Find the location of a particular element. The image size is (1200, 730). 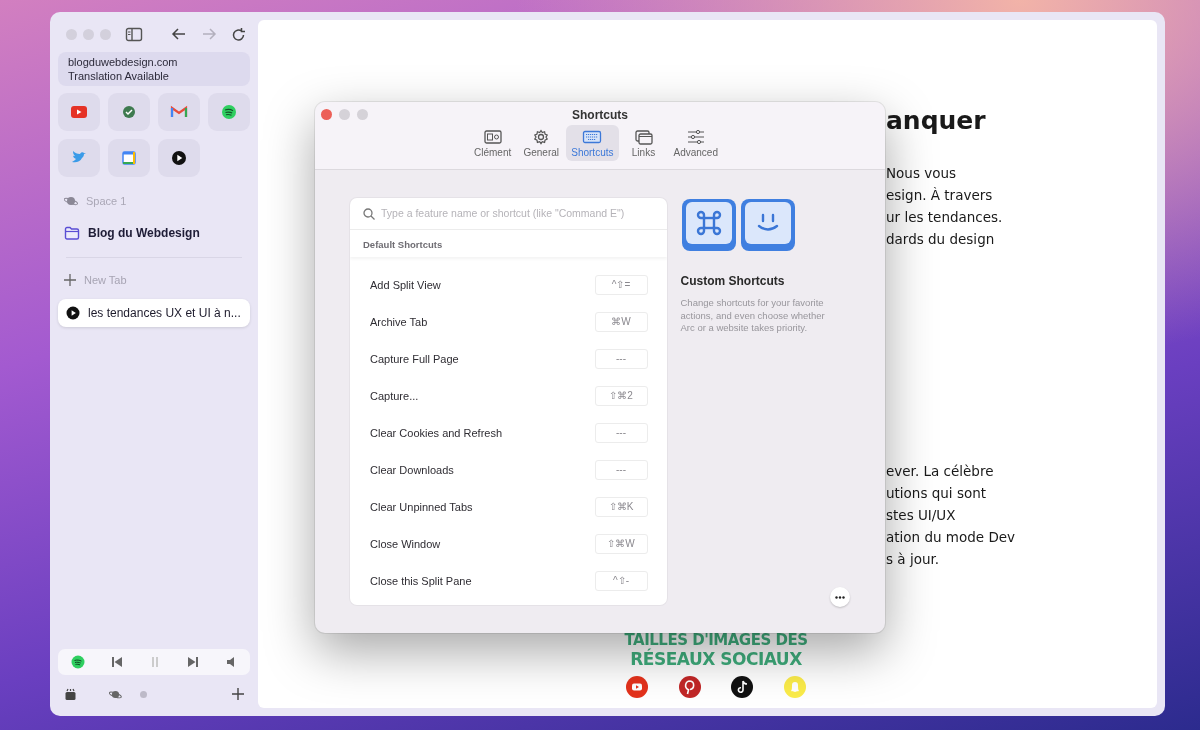

address-bar: blogduwebdesign.com Translation Available is located at coordinates (154, 69).